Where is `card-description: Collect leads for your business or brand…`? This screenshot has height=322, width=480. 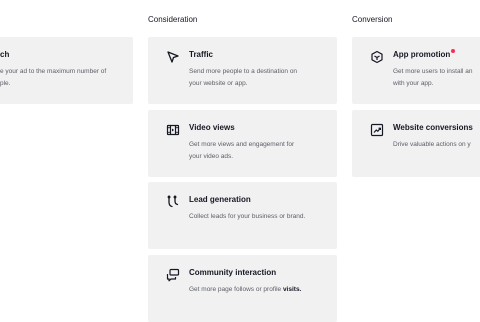 card-description: Collect leads for your business or brand… is located at coordinates (247, 216).